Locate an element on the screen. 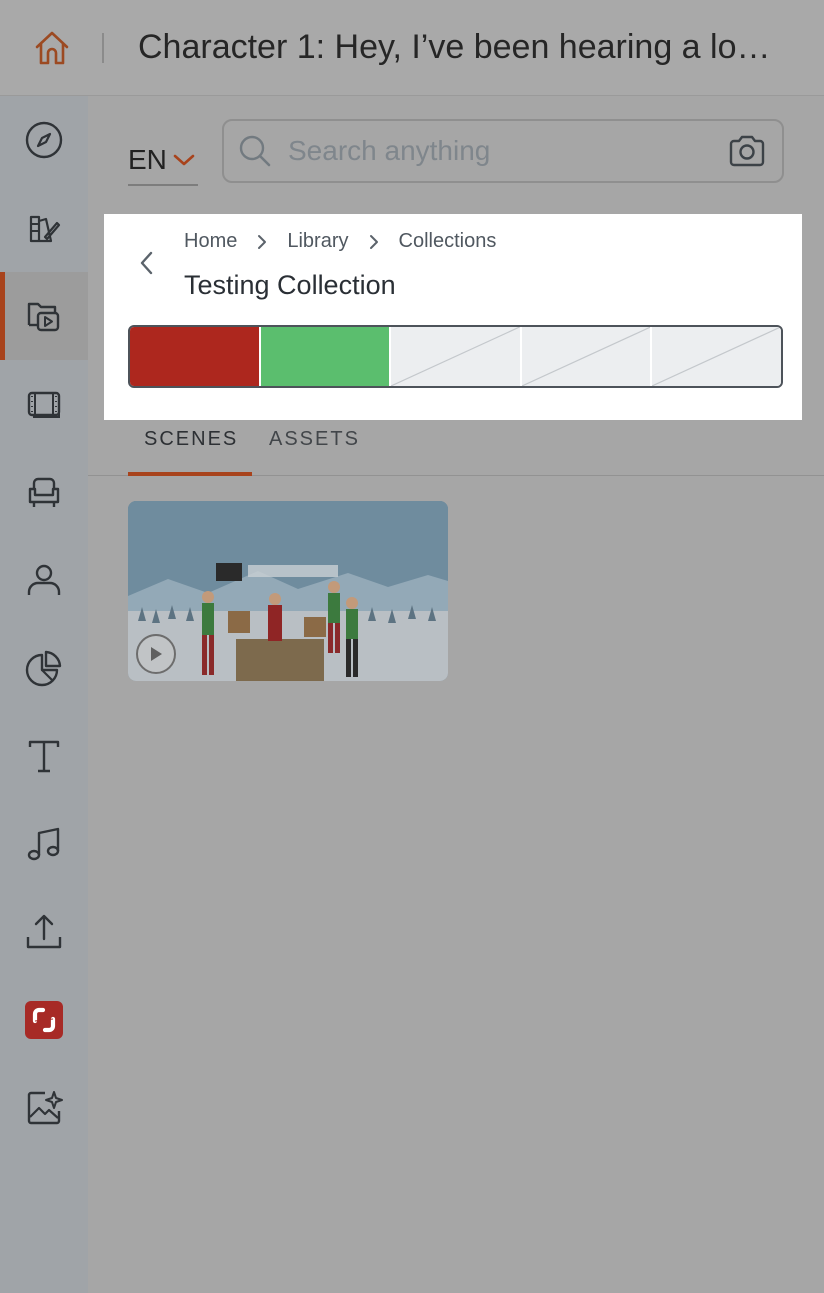 The image size is (824, 1293). sidebar-item-props is located at coordinates (44, 492).